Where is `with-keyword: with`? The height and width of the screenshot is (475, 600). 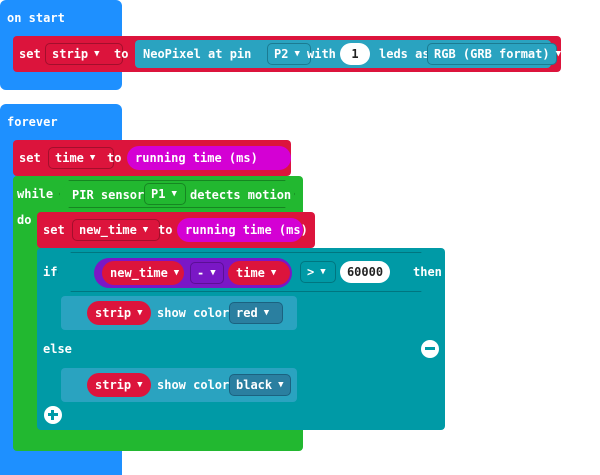
with-keyword: with is located at coordinates (321, 54).